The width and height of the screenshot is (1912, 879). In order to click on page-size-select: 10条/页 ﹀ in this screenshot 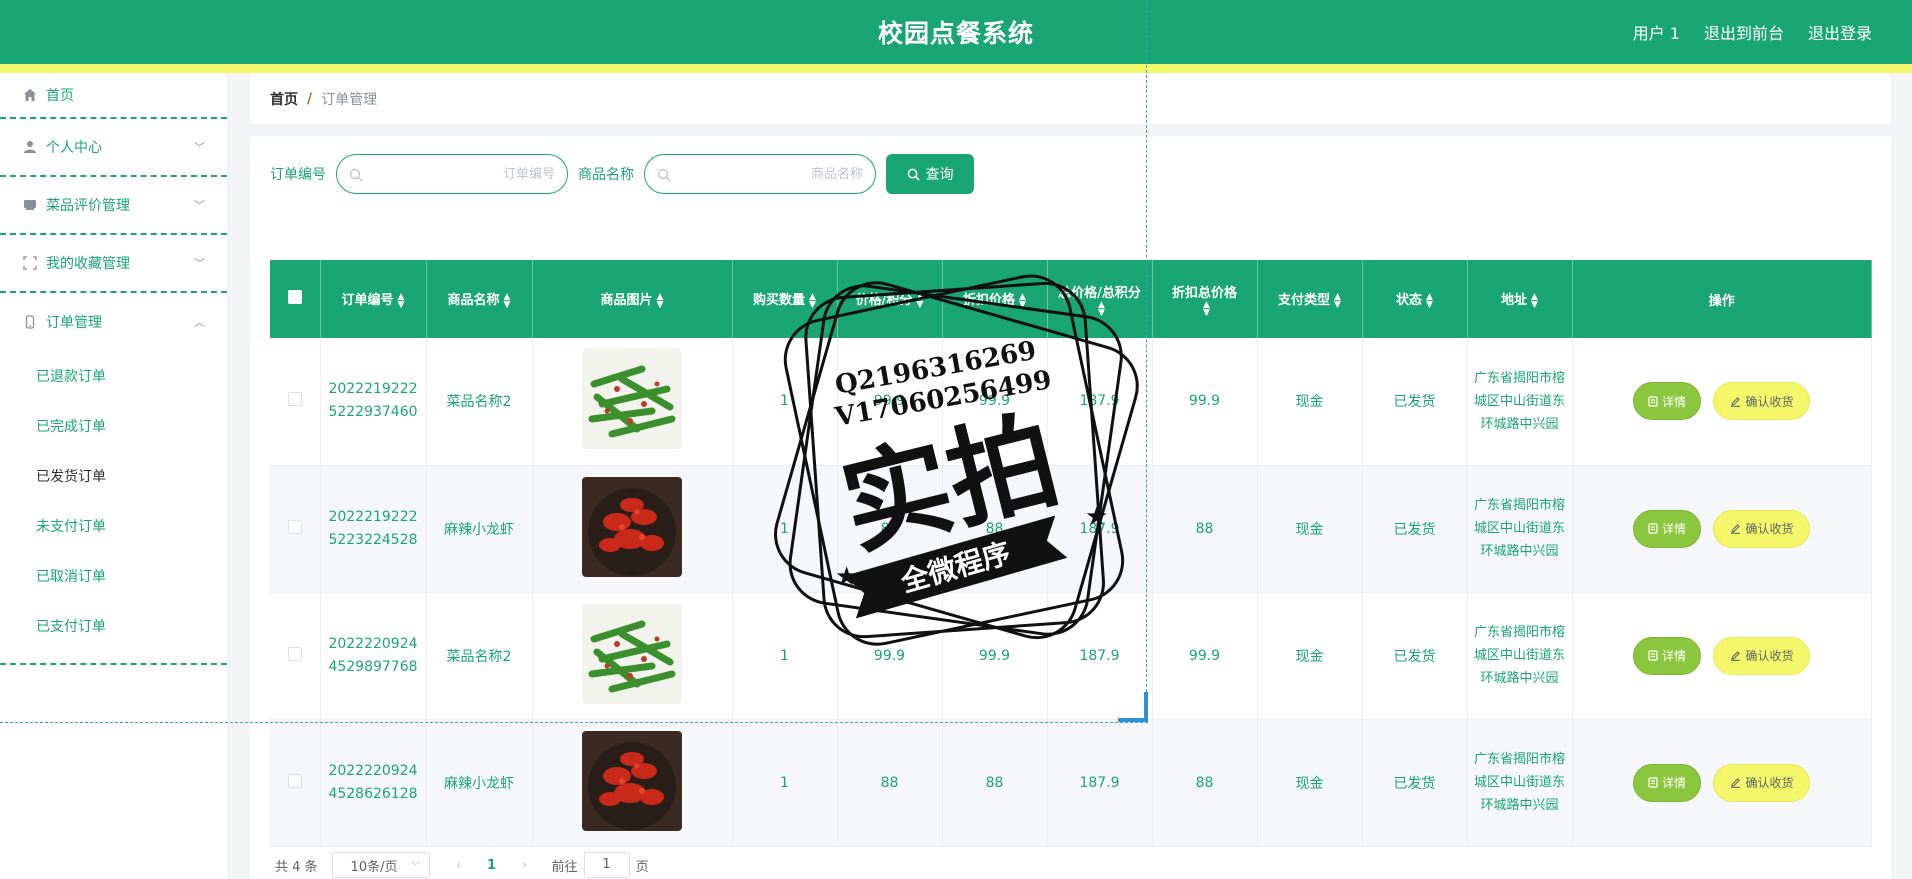, I will do `click(380, 865)`.